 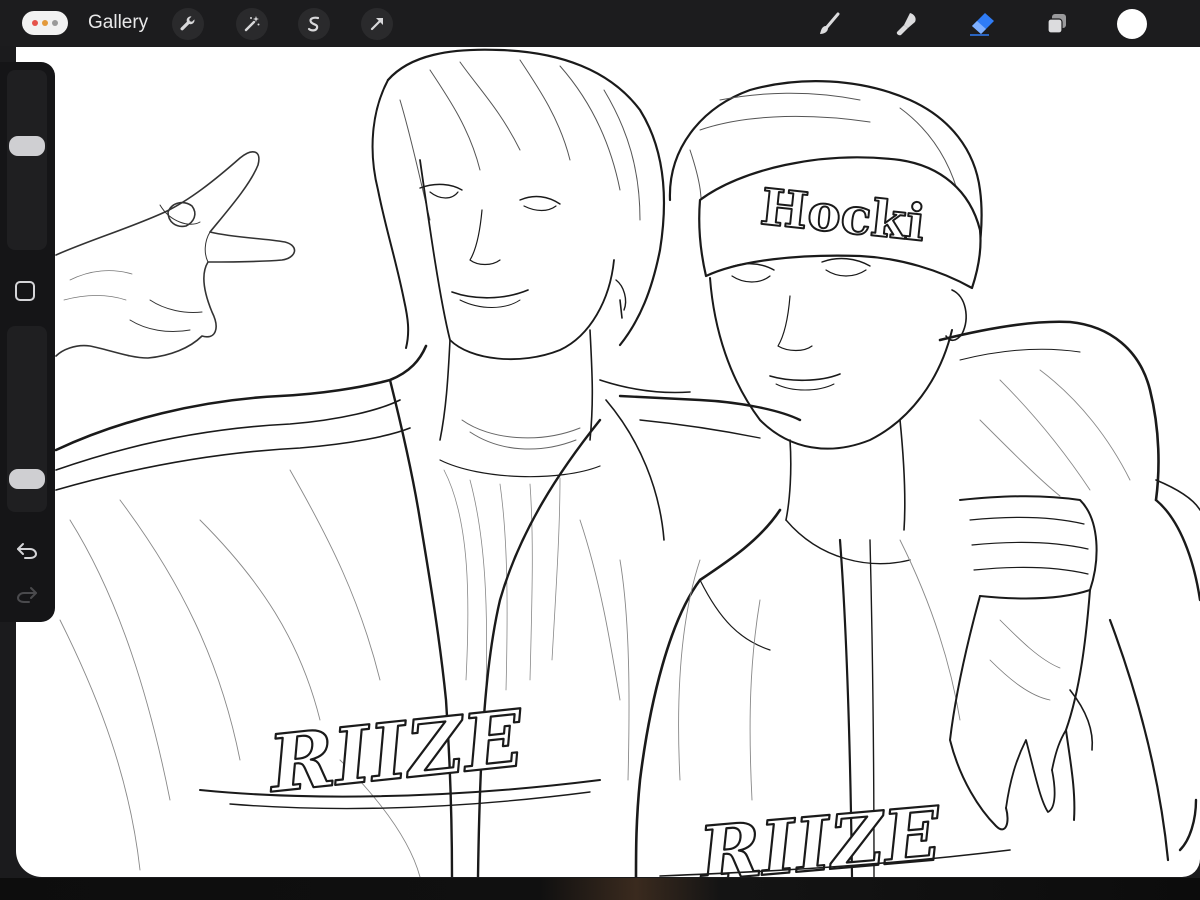 I want to click on undo-arrow-icon, so click(x=27, y=551).